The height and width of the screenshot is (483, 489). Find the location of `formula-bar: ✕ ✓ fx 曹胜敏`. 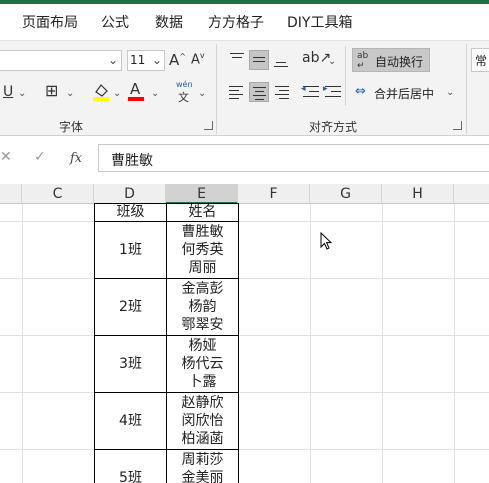

formula-bar: ✕ ✓ fx 曹胜敏 is located at coordinates (244, 158).